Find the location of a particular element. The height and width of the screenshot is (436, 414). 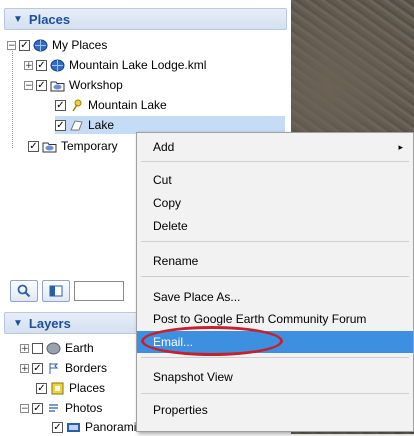

filter-input is located at coordinates (99, 291).